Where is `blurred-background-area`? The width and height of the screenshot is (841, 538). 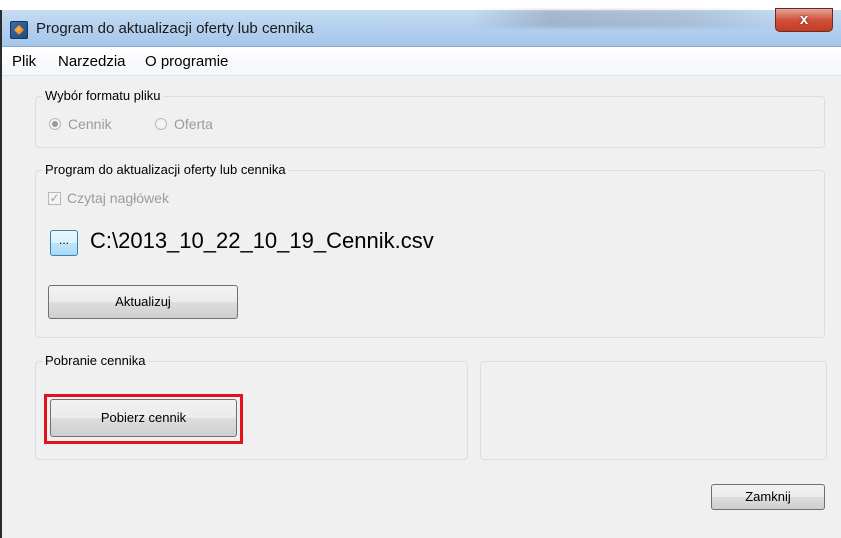
blurred-background-area is located at coordinates (627, 19).